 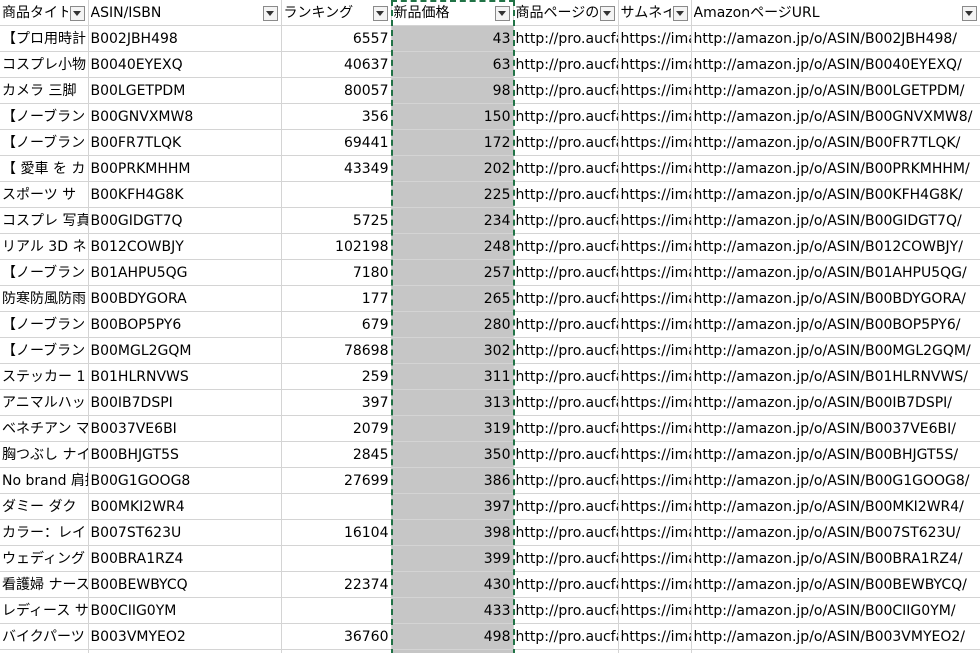 What do you see at coordinates (185, 402) in the screenshot?
I see `cell-asin: B00IB7DSPI` at bounding box center [185, 402].